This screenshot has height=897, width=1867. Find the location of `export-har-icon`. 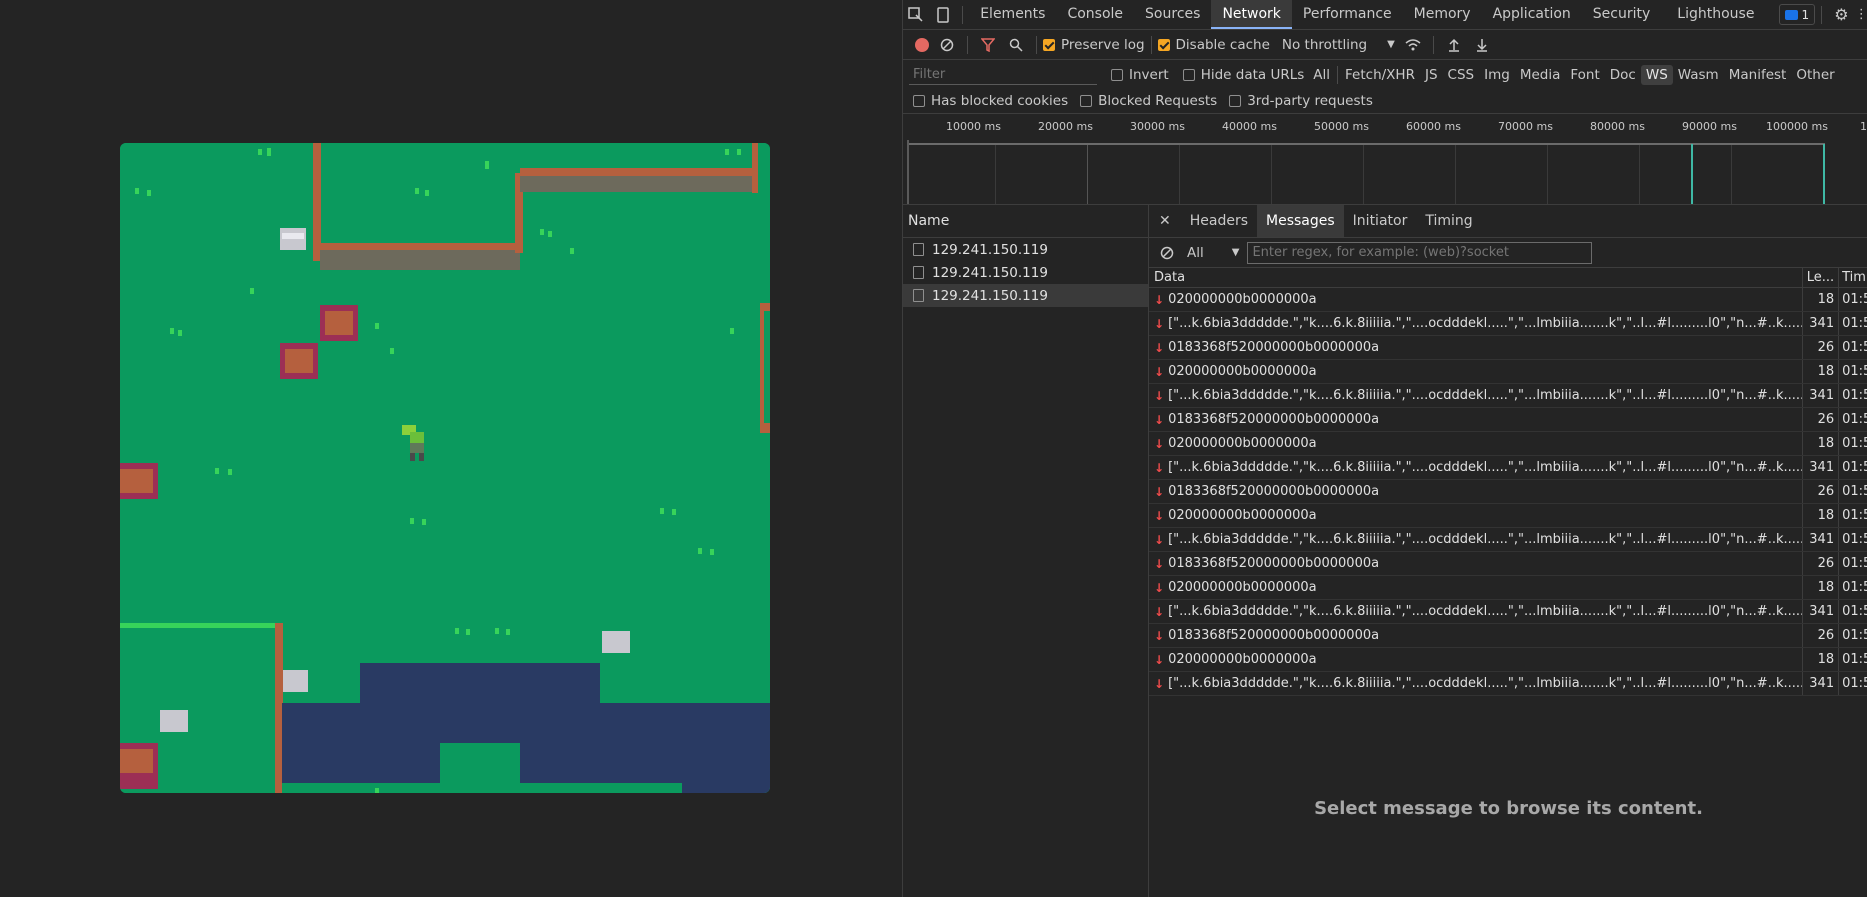

export-har-icon is located at coordinates (1482, 45).